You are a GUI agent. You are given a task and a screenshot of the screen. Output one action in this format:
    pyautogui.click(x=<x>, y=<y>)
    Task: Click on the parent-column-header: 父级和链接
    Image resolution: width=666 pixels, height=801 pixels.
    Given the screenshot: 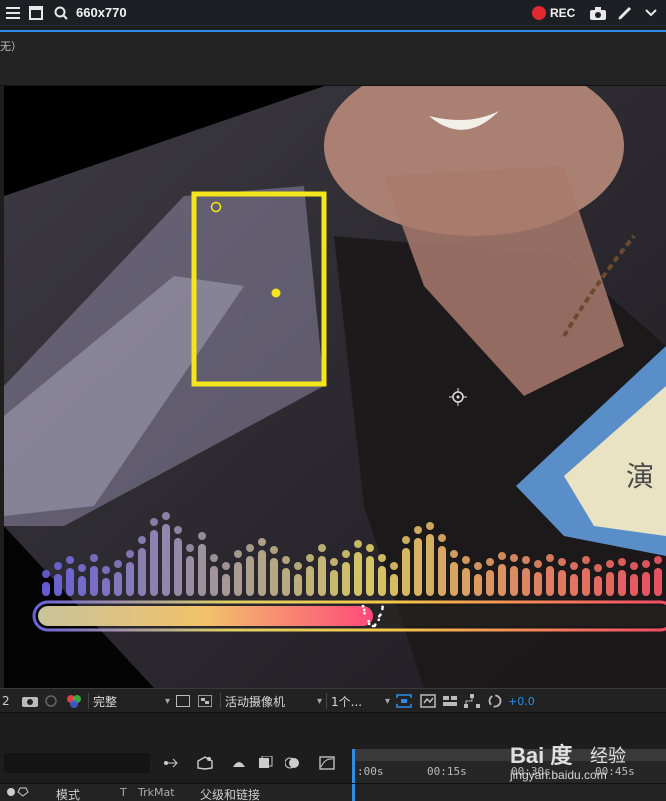 What is the action you would take?
    pyautogui.click(x=230, y=793)
    